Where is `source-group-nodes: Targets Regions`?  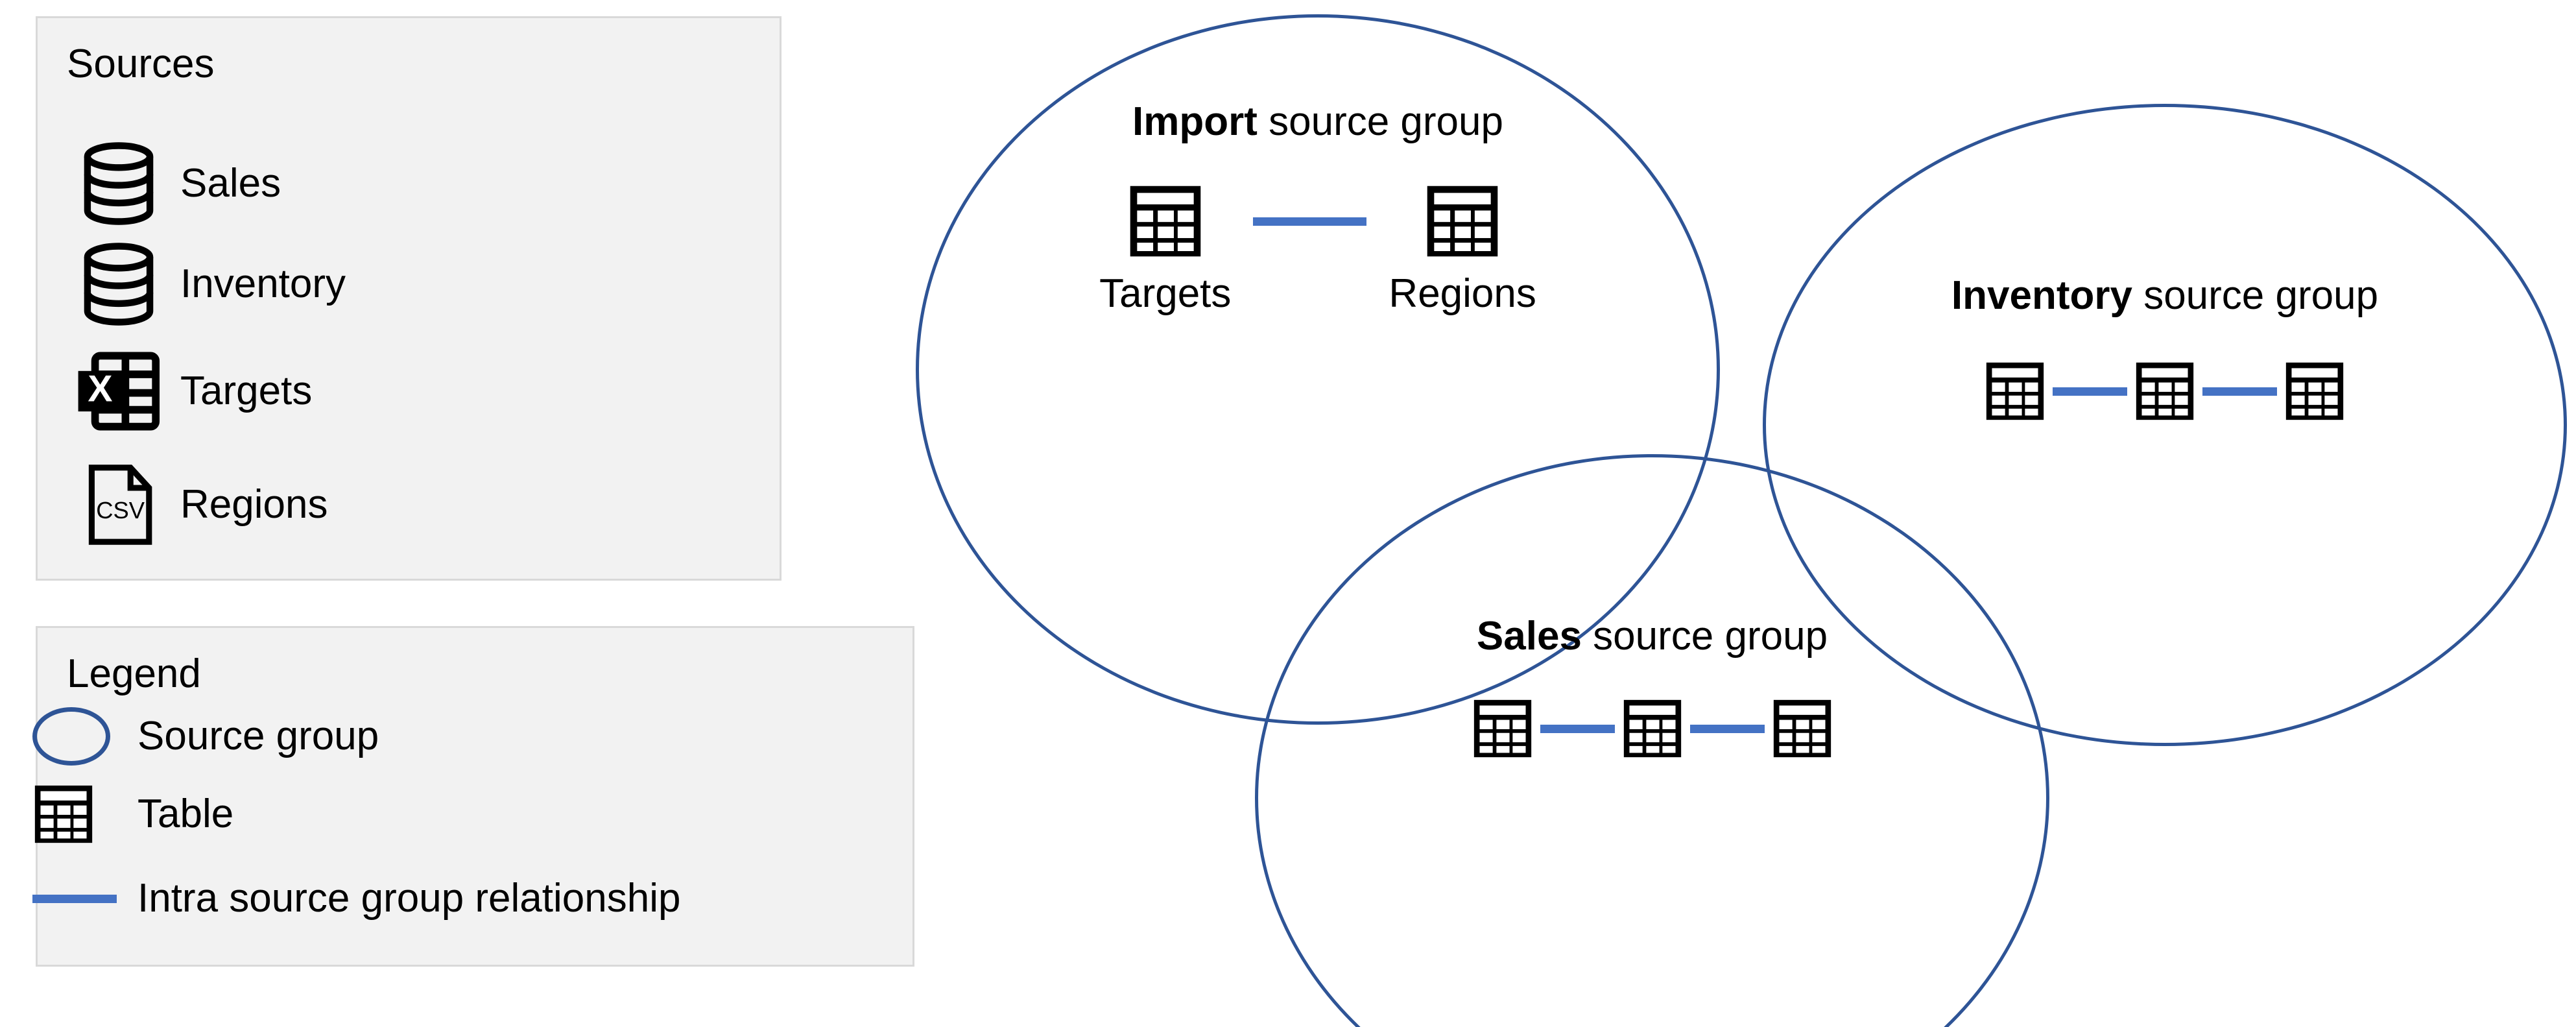 source-group-nodes: Targets Regions is located at coordinates (1318, 248).